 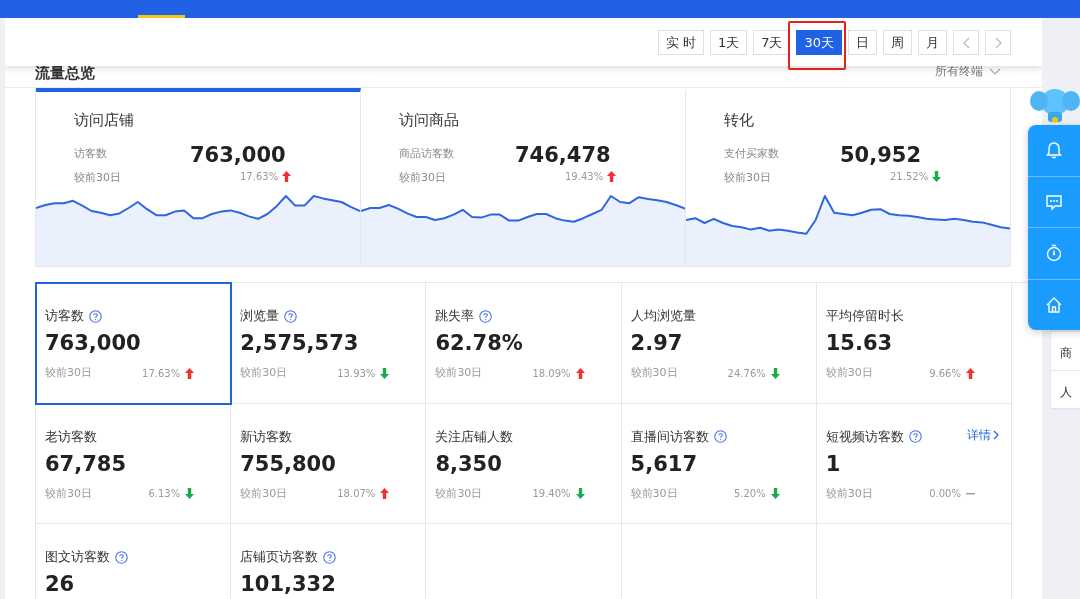 I want to click on metric-label: 关注店铺人数, so click(x=474, y=436).